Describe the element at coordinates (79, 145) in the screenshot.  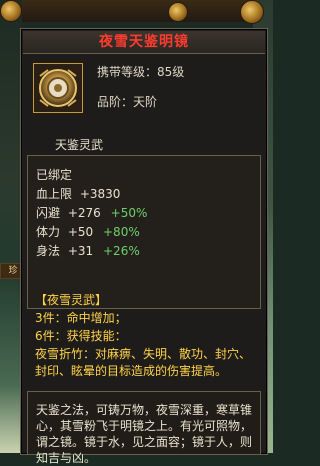
I see `item-category: 天鉴灵武` at that location.